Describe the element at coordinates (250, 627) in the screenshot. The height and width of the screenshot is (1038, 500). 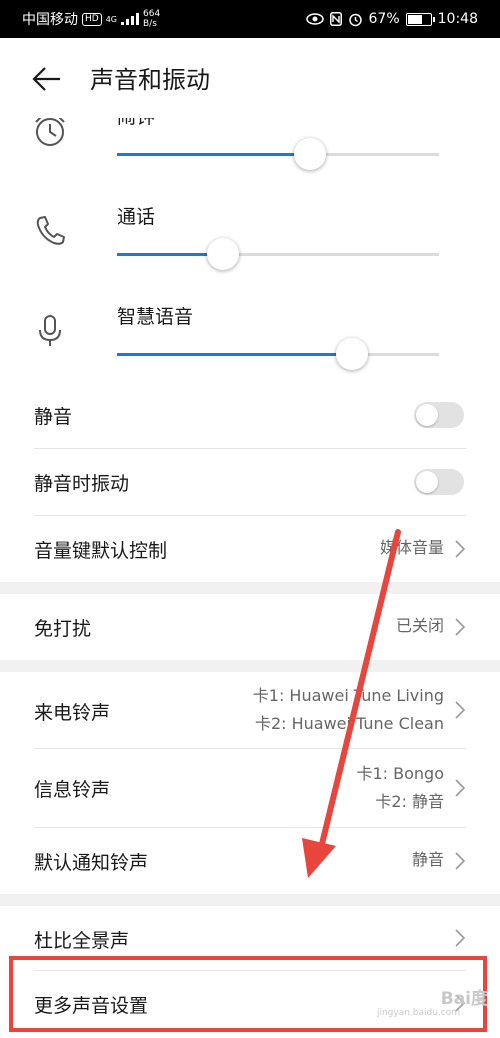
I see `dnd-row: 免打扰 已关闭` at that location.